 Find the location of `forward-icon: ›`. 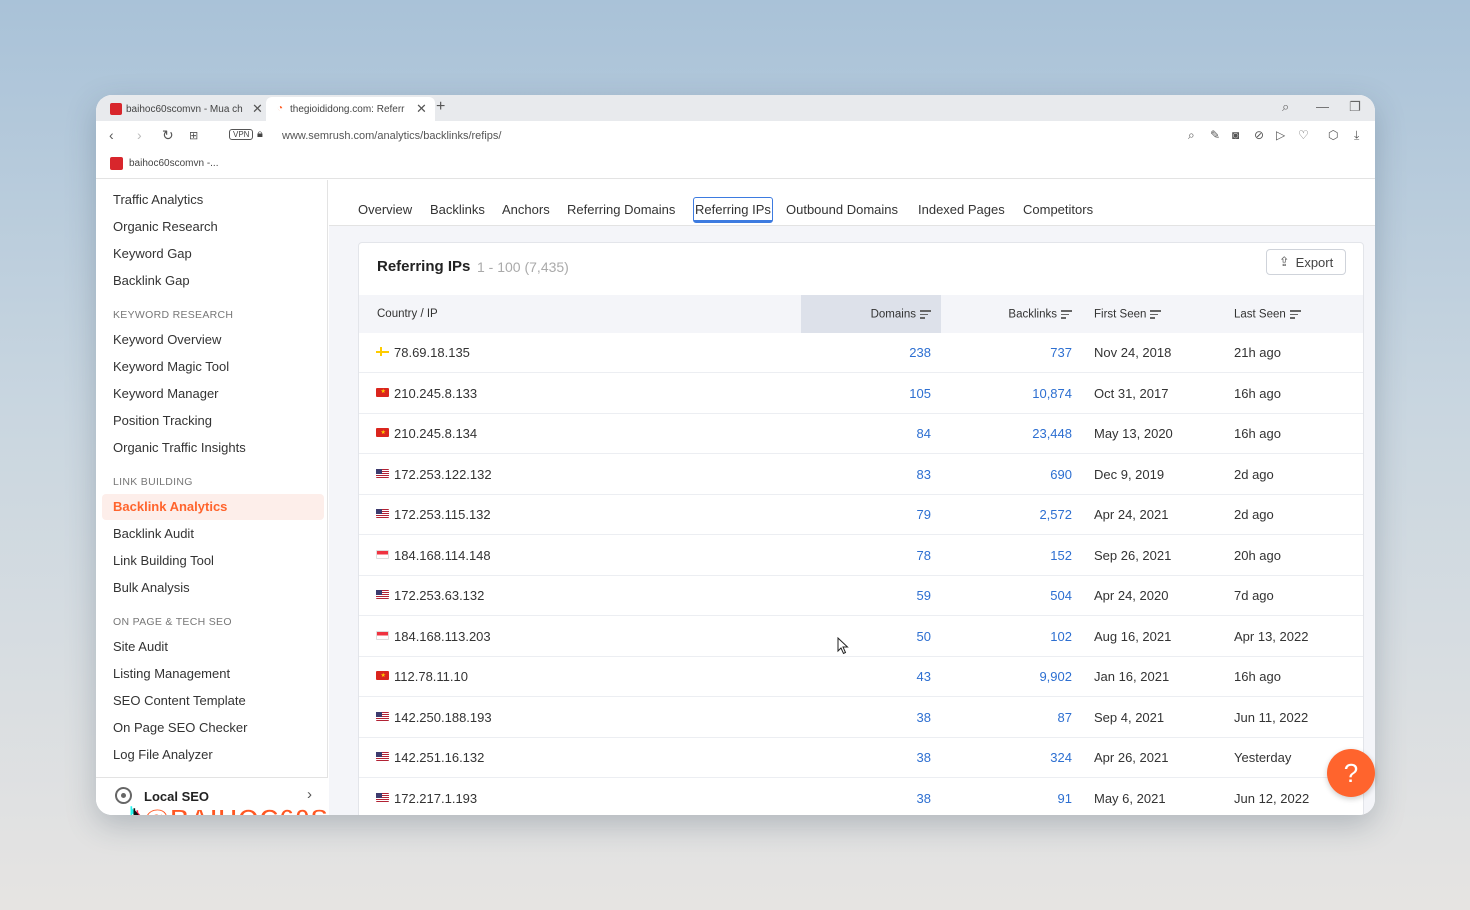

forward-icon: › is located at coordinates (139, 135).